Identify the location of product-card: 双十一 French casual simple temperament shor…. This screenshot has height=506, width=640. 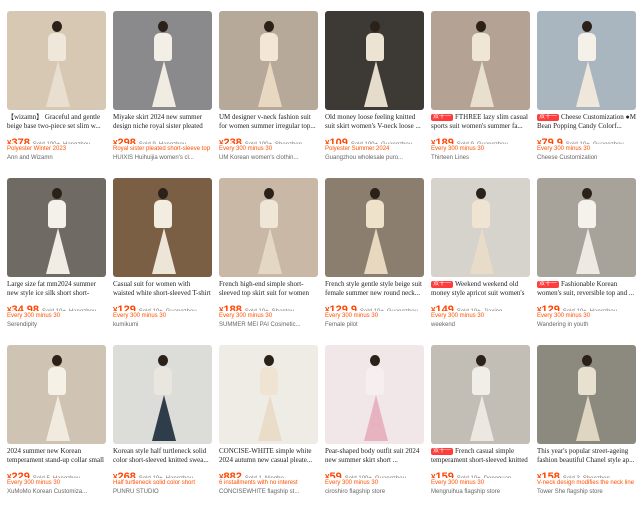
(480, 425).